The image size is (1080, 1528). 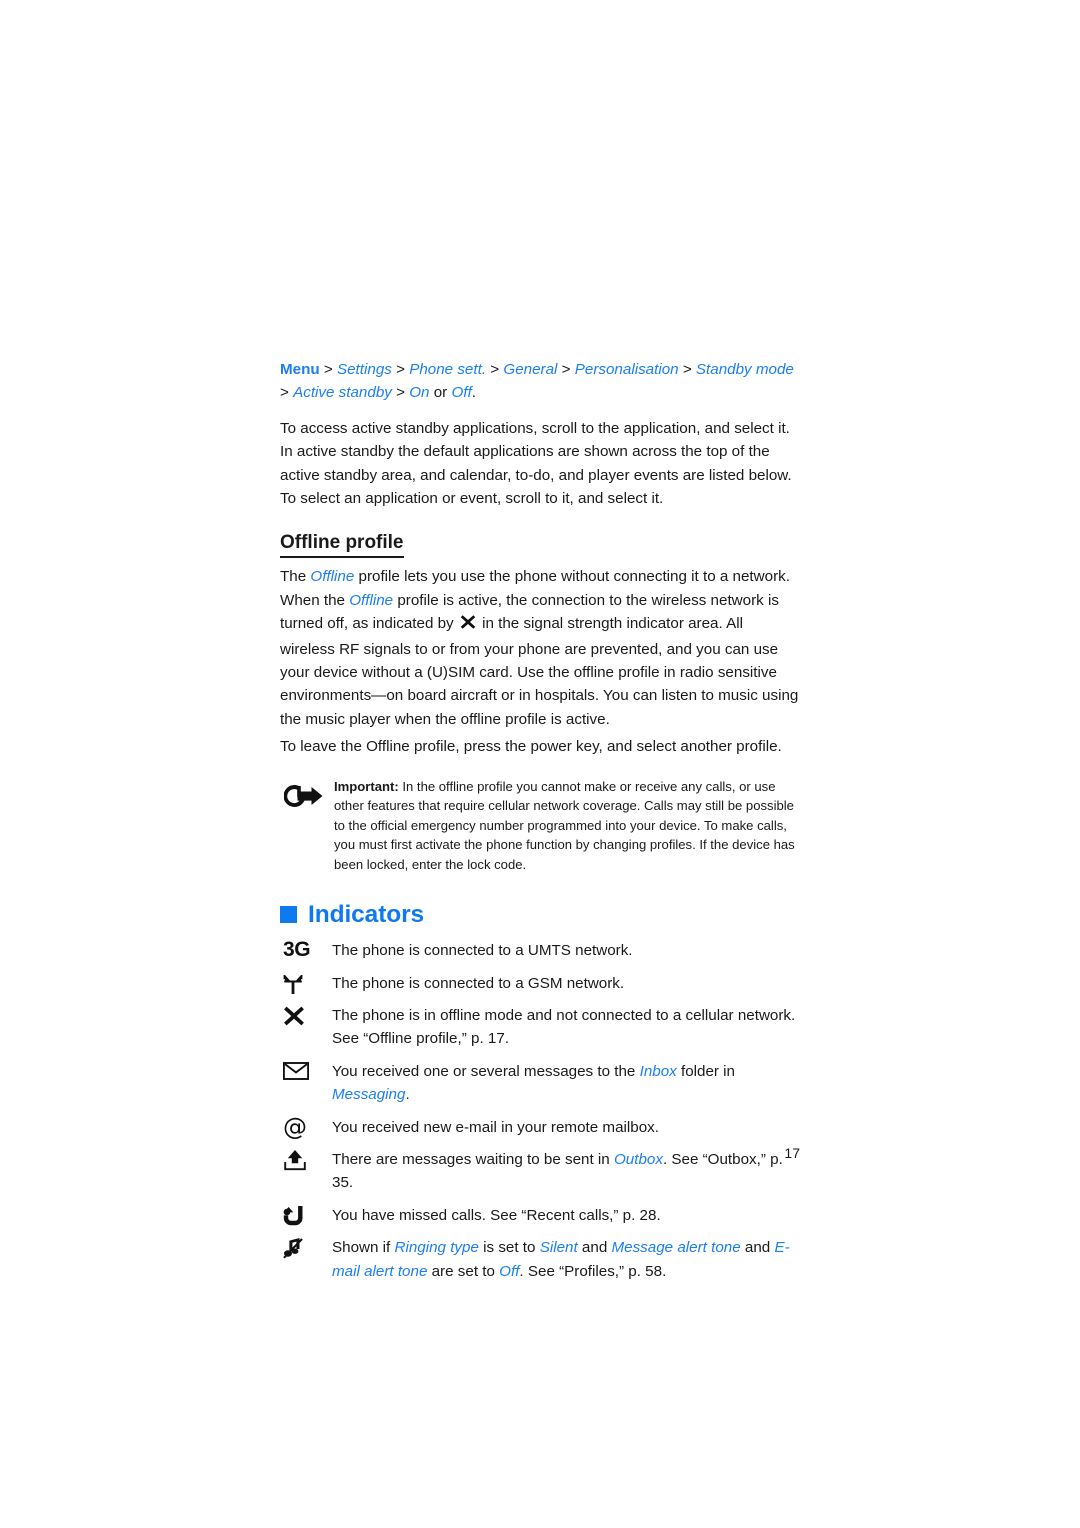 What do you see at coordinates (332, 577) in the screenshot?
I see `offline-term-1: Offline` at bounding box center [332, 577].